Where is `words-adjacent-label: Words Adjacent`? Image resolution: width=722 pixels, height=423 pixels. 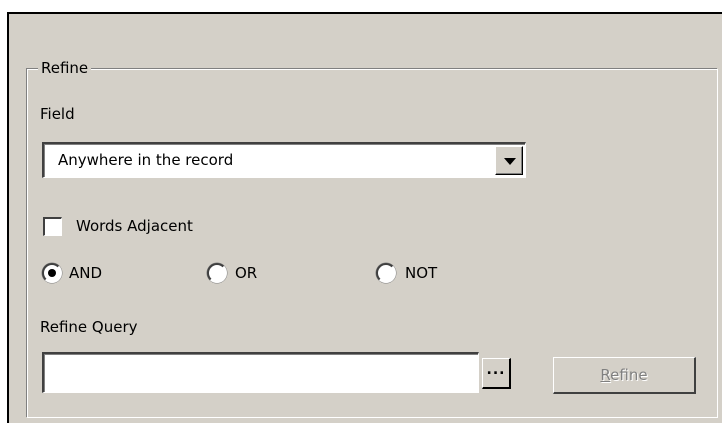 words-adjacent-label: Words Adjacent is located at coordinates (134, 226).